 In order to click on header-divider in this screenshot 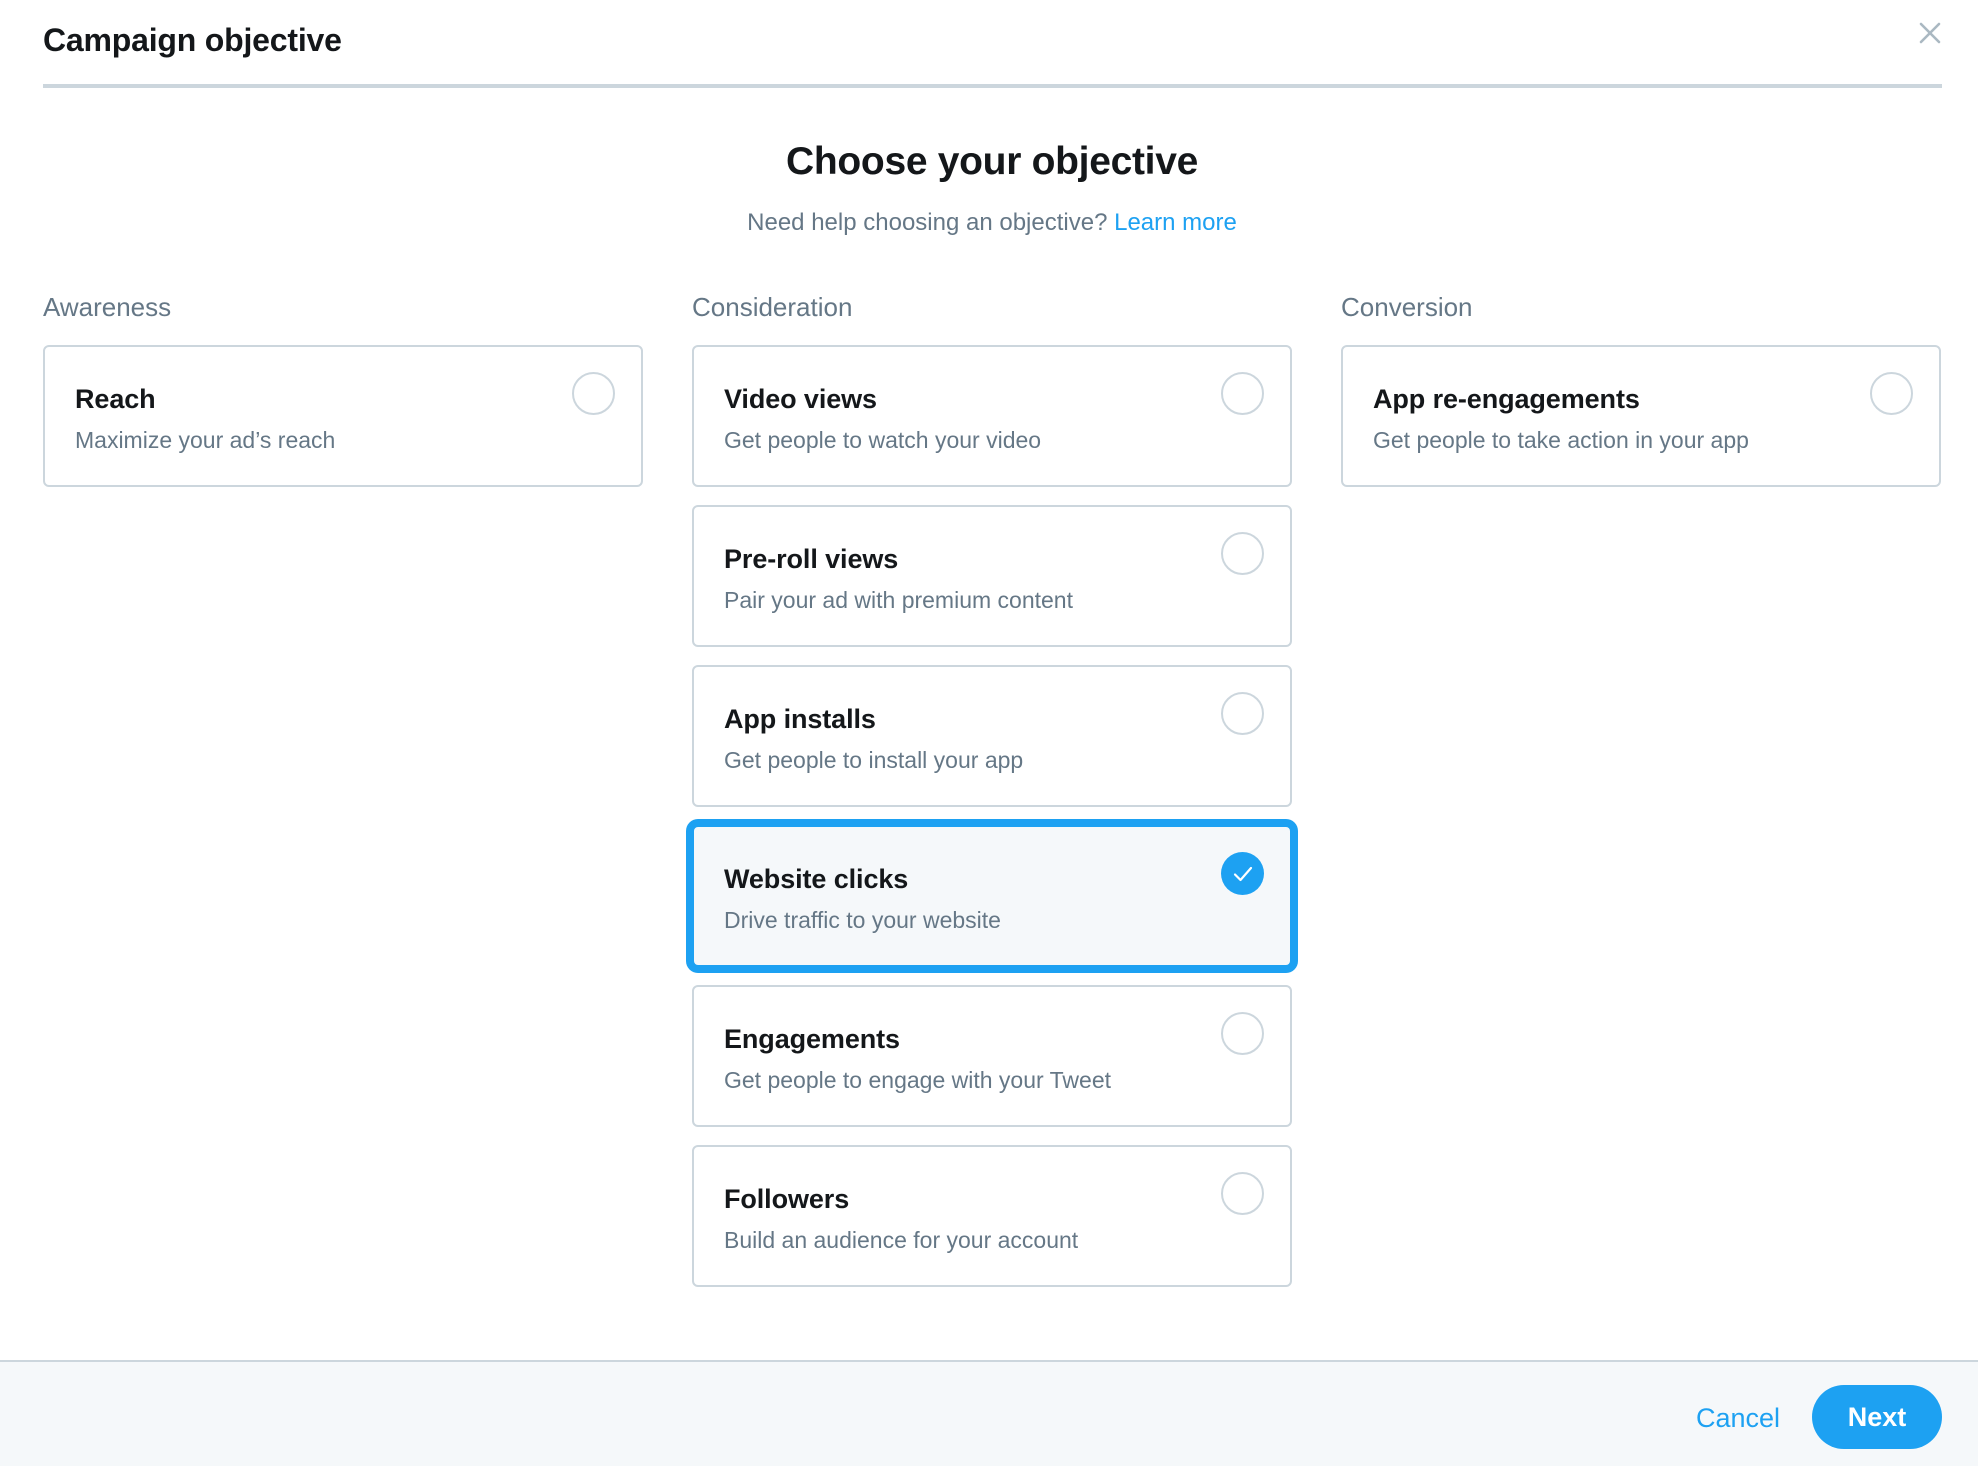, I will do `click(992, 86)`.